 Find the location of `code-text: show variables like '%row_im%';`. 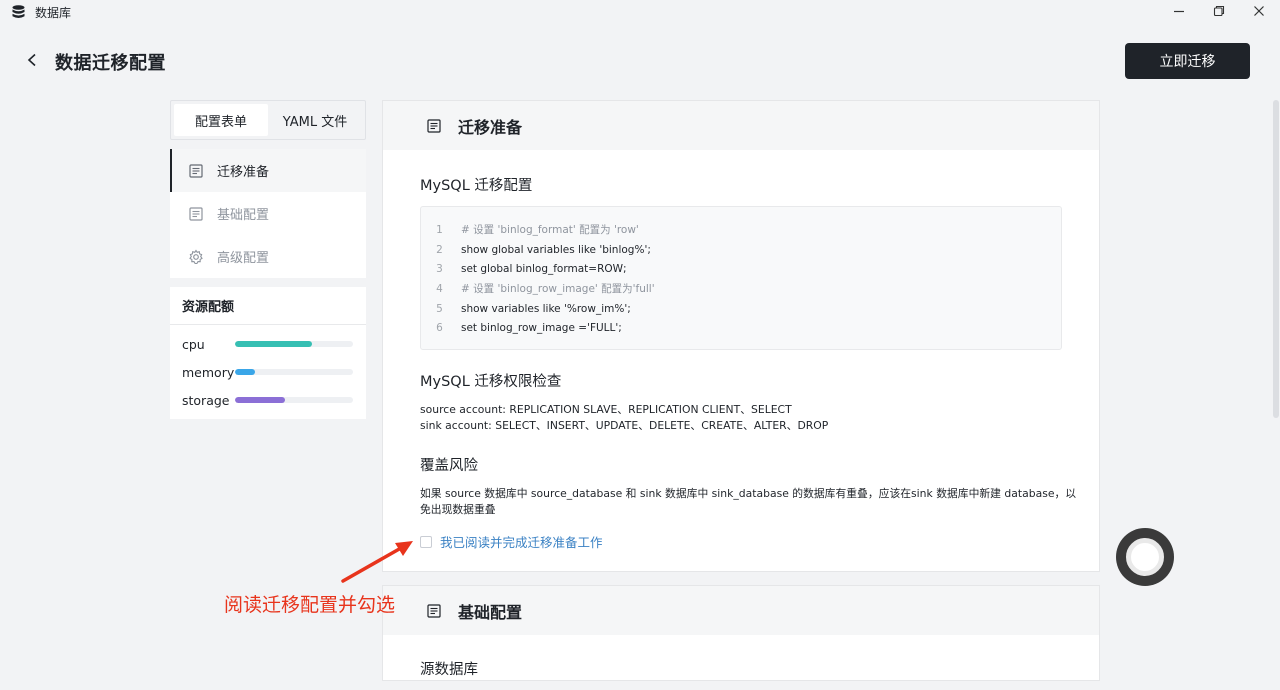

code-text: show variables like '%row_im%'; is located at coordinates (546, 308).